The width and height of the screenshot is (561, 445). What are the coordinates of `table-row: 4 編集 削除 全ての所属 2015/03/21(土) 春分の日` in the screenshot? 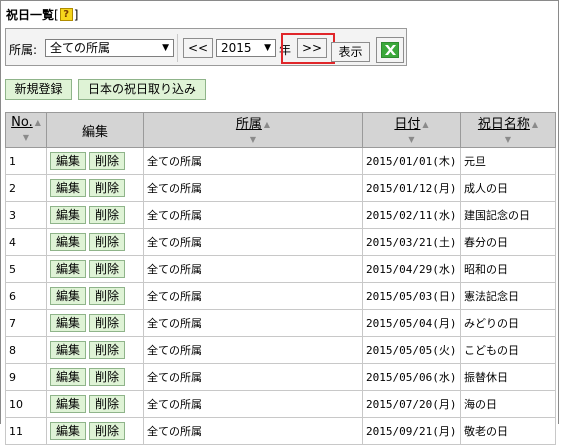 It's located at (280, 242).